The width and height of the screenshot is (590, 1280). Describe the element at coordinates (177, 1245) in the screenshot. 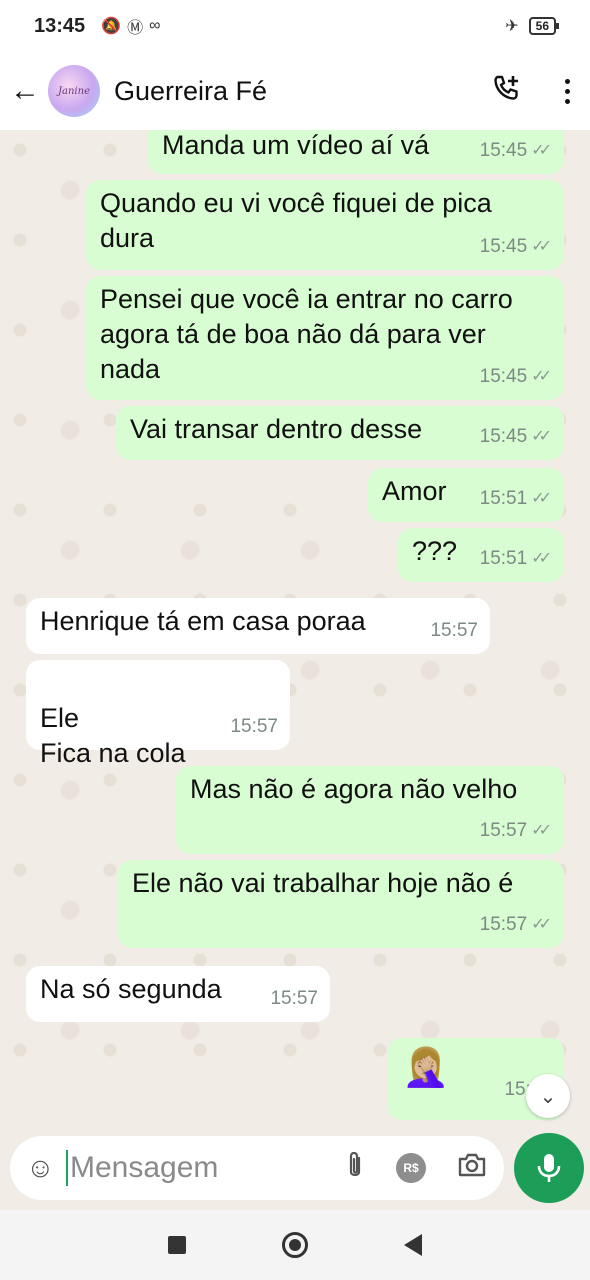

I see `recent-apps-icon` at that location.